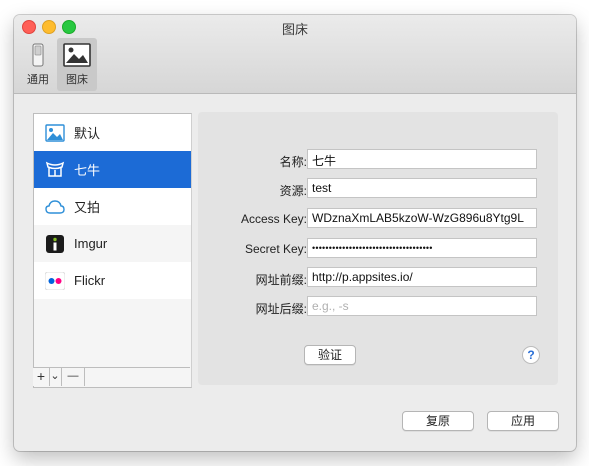  Describe the element at coordinates (55, 281) in the screenshot. I see `flickr-icon` at that location.